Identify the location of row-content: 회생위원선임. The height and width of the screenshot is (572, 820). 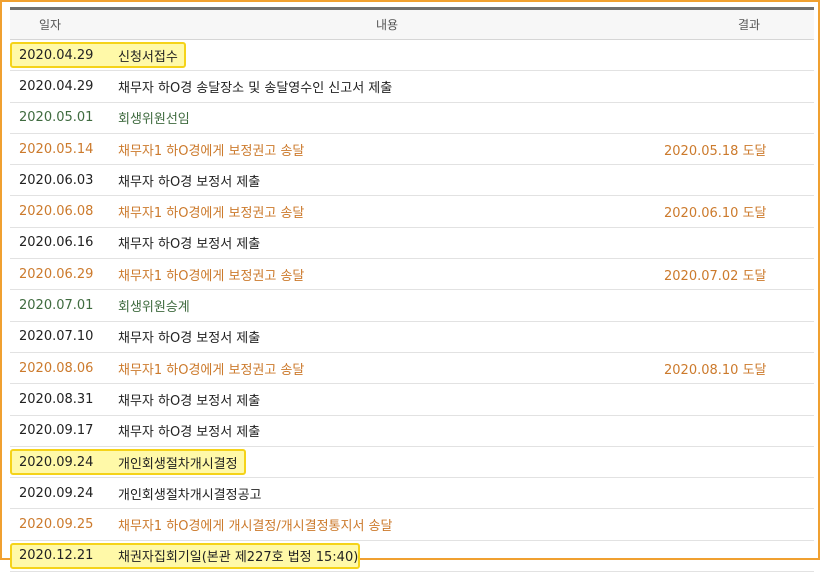
(154, 120).